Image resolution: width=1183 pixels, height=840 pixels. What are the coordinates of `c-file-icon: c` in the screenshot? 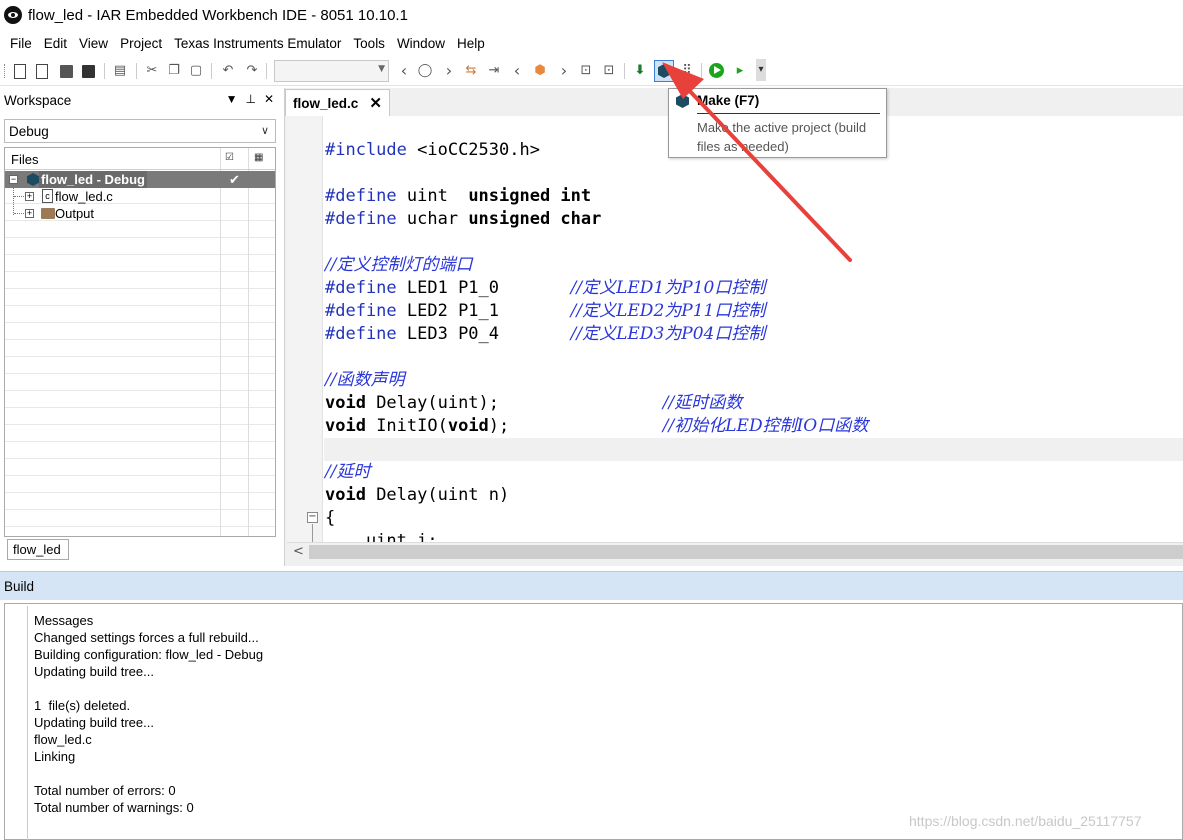 It's located at (47, 196).